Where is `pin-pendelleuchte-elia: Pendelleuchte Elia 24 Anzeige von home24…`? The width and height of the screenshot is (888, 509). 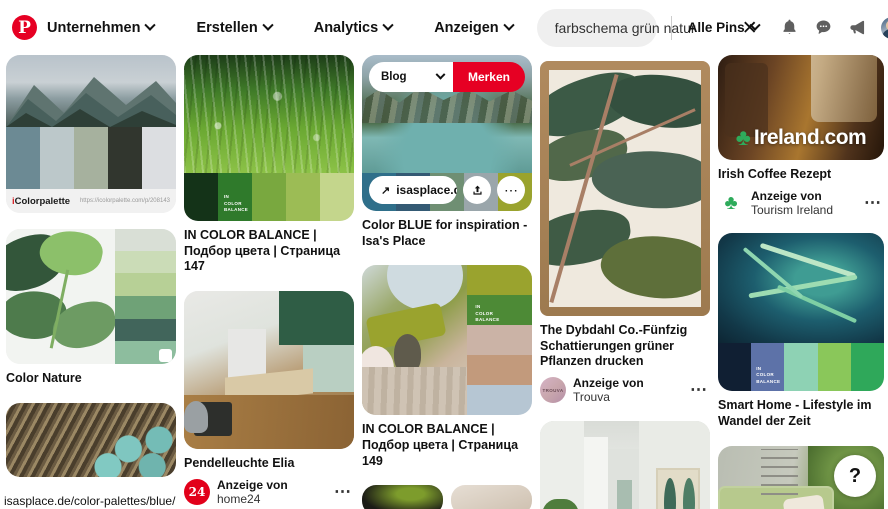 pin-pendelleuchte-elia: Pendelleuchte Elia 24 Anzeige von home24… is located at coordinates (269, 398).